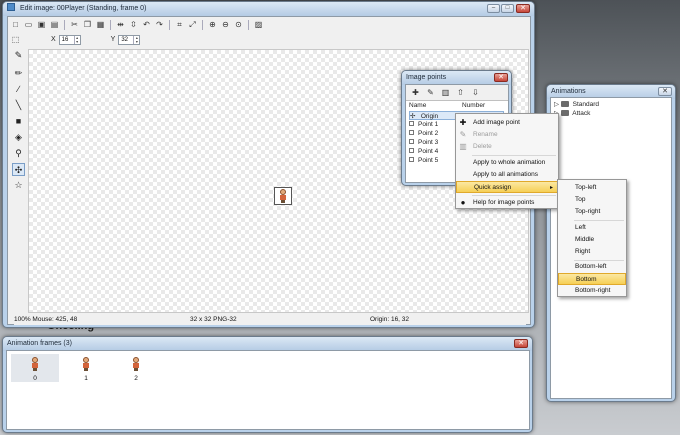 The width and height of the screenshot is (680, 435). Describe the element at coordinates (496, 122) in the screenshot. I see `menu-item-label: Add image point` at that location.